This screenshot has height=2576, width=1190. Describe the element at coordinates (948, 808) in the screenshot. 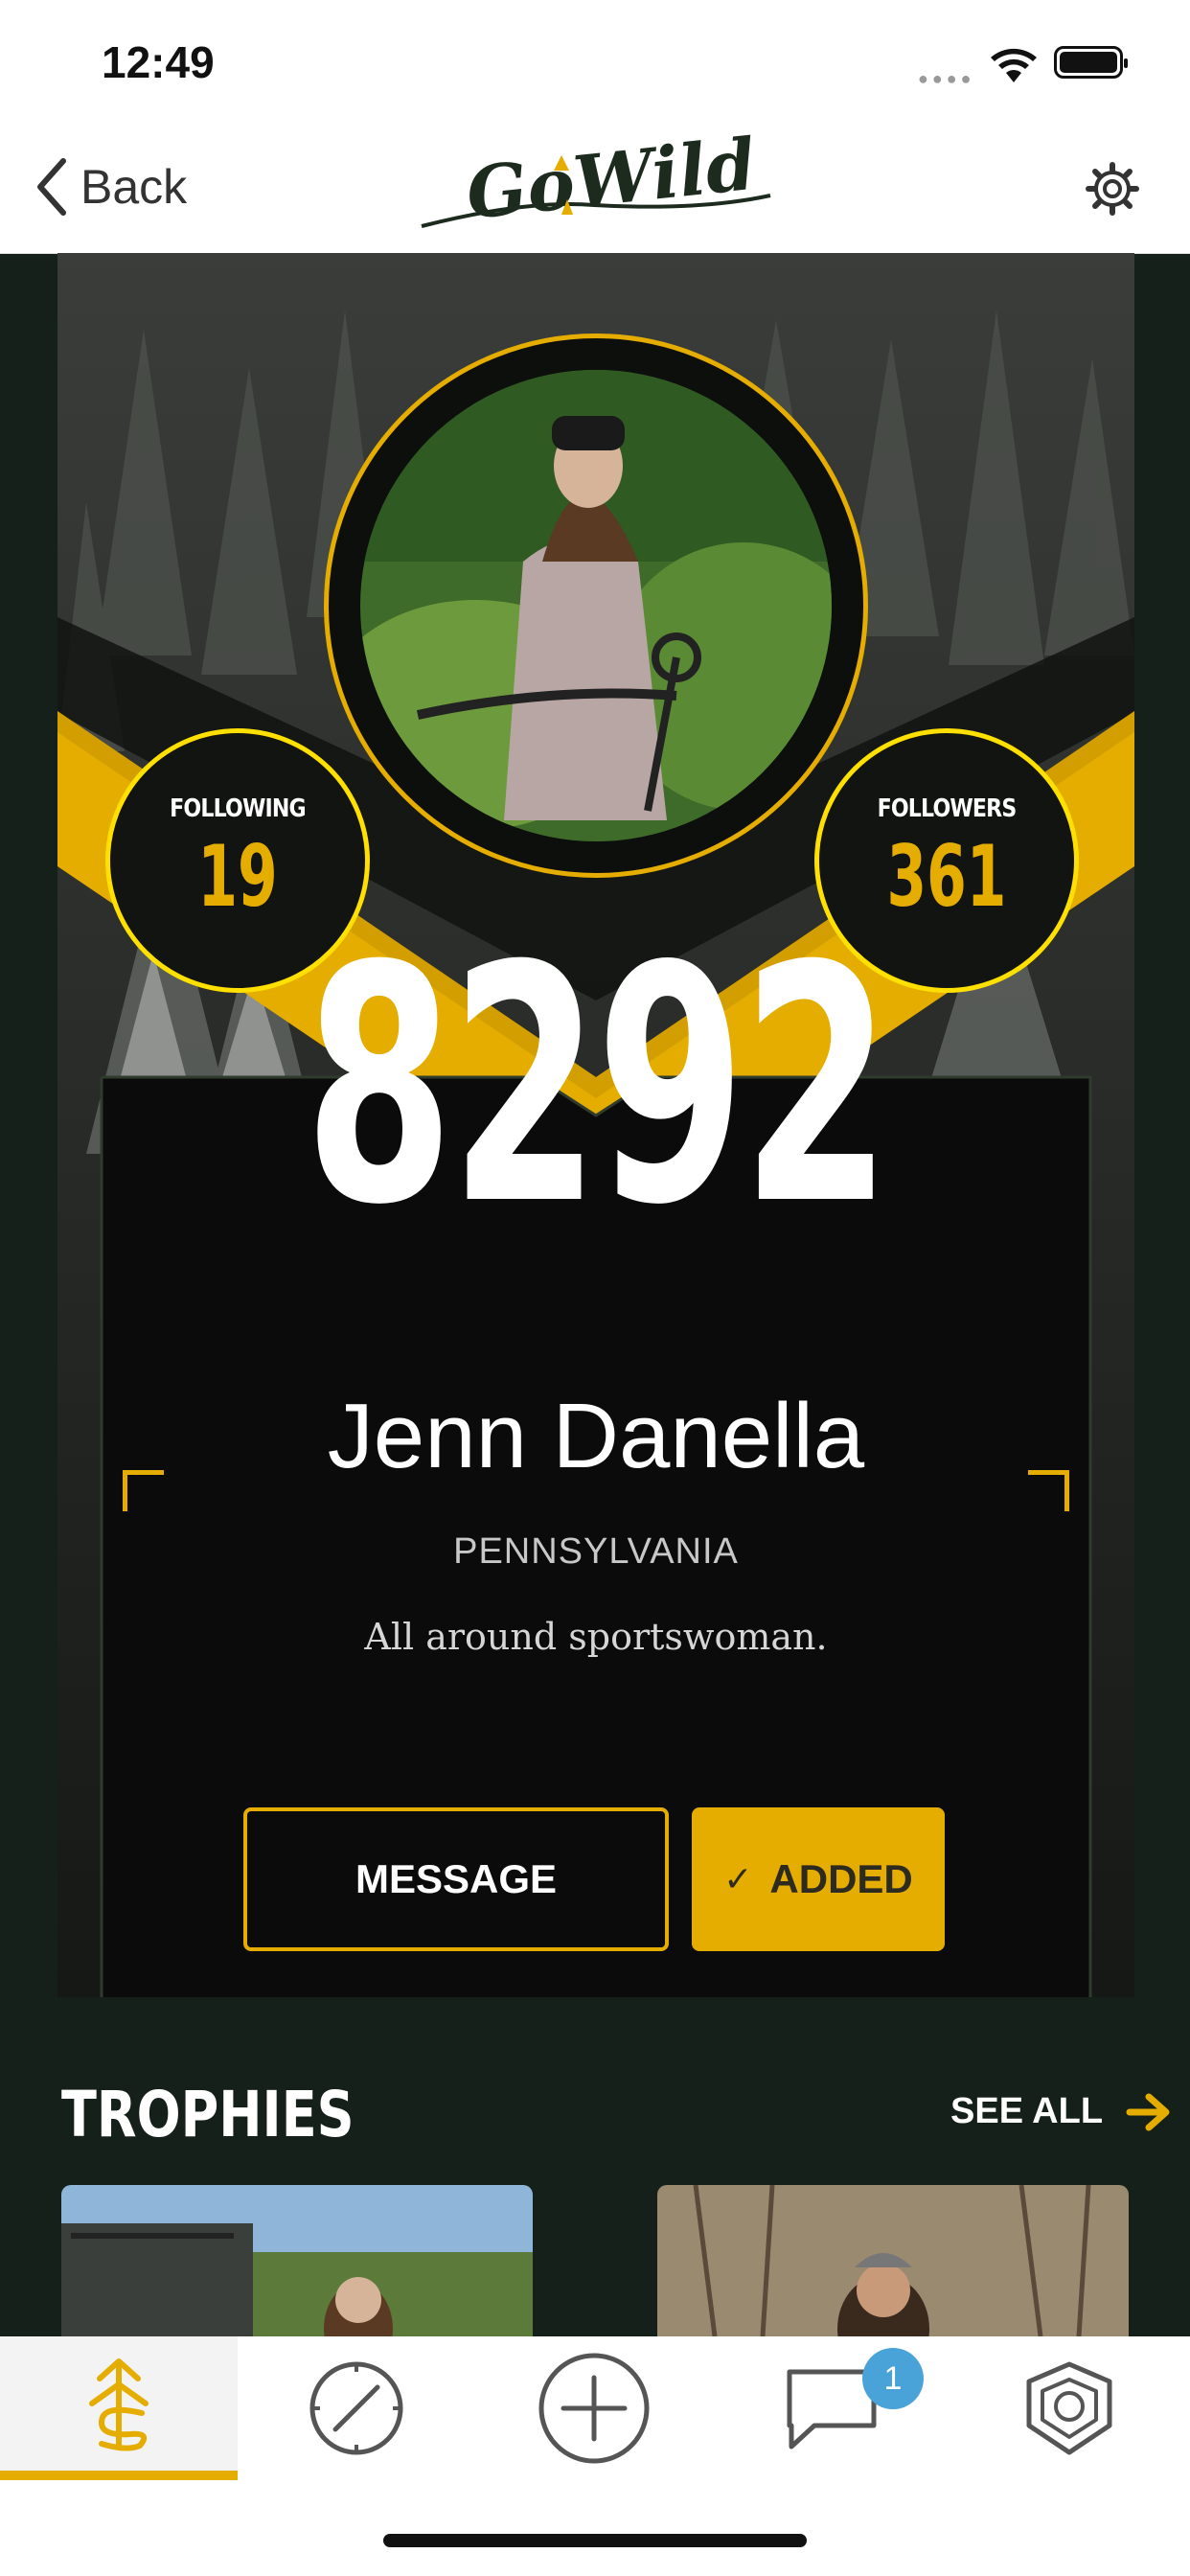

I see `followers-label: FOLLOWERS` at that location.